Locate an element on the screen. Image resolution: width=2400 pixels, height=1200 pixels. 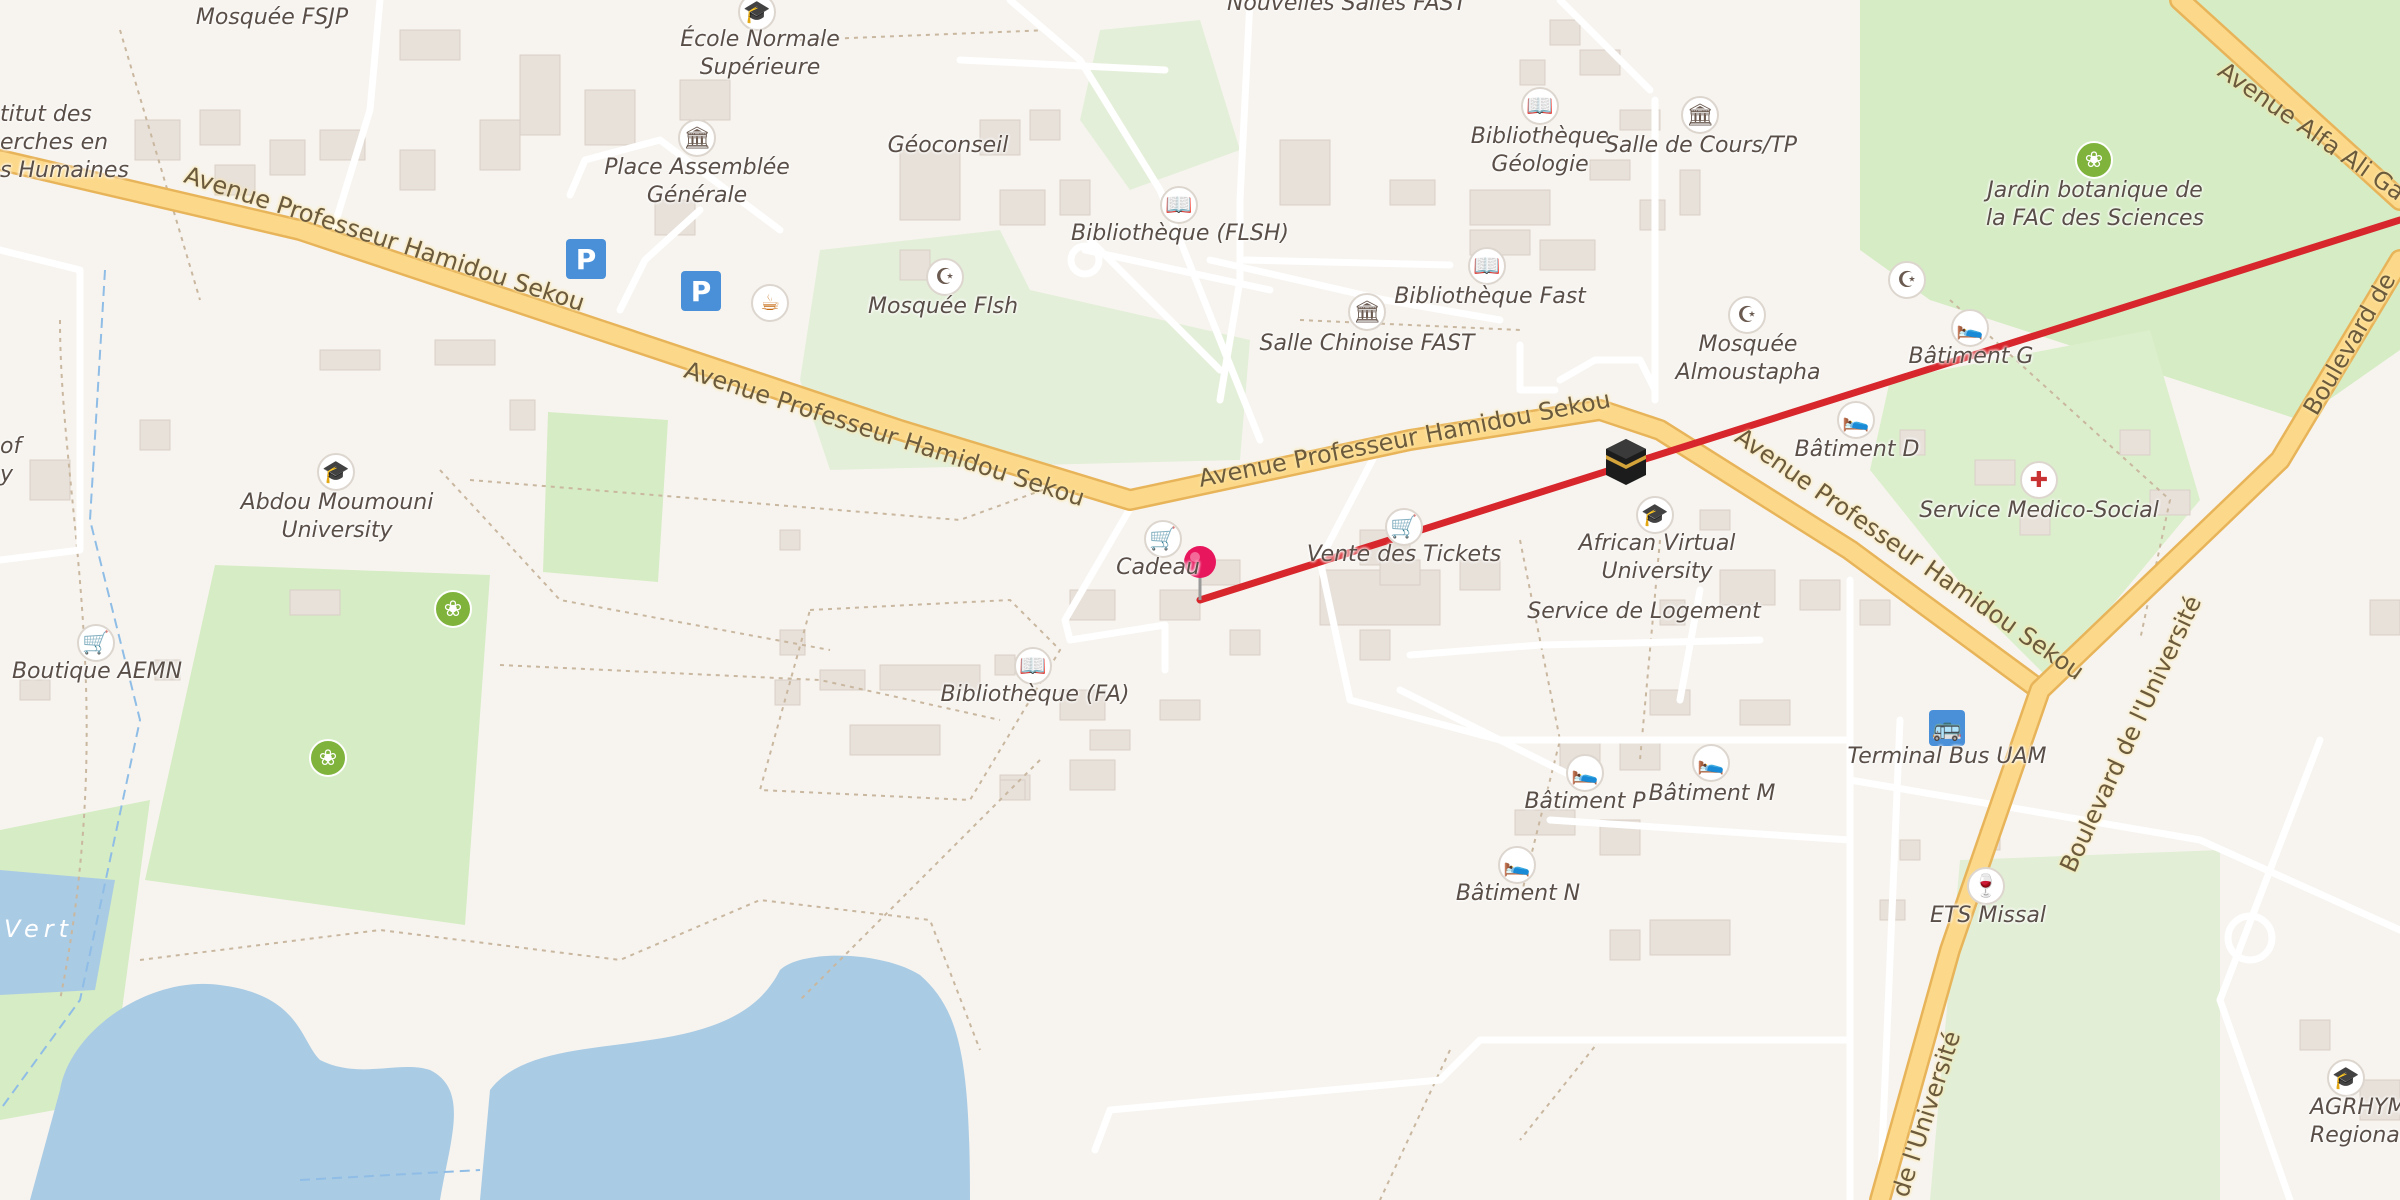
label-terminal-bus: Terminal Bus UAM is located at coordinates (1947, 756).